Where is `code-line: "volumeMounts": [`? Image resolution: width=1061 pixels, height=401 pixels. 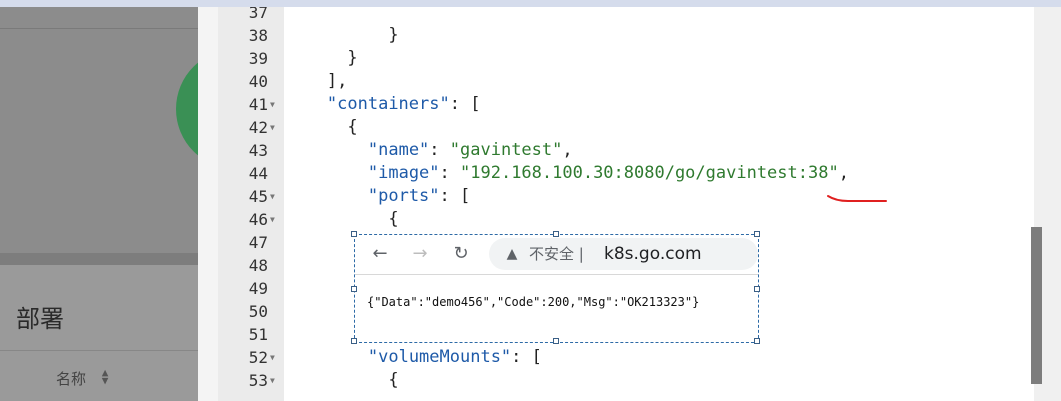 code-line: "volumeMounts": [ is located at coordinates (455, 357).